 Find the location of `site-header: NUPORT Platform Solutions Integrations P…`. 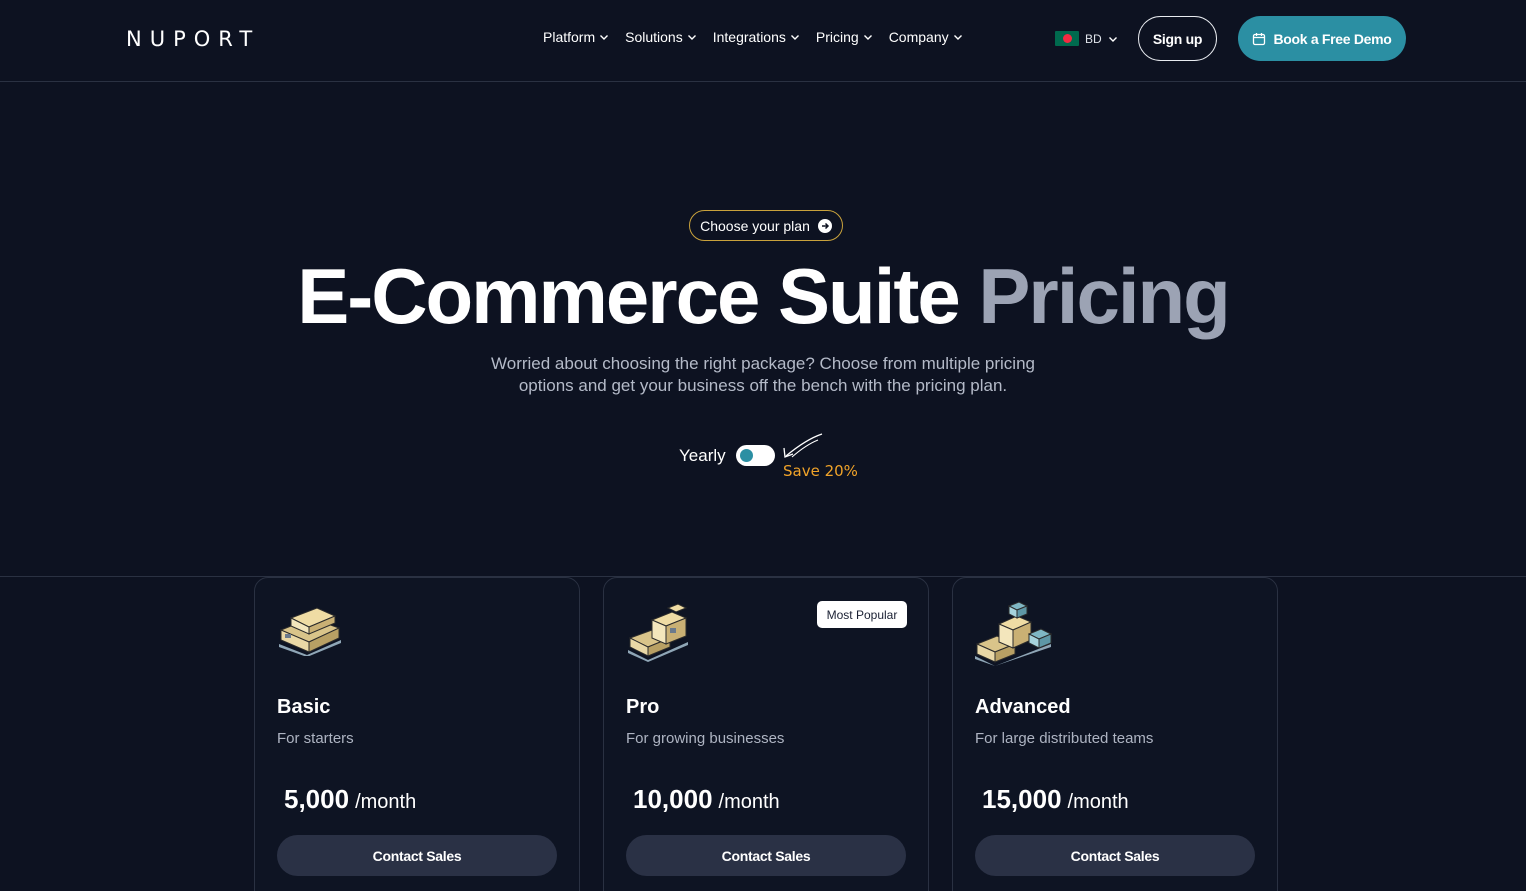

site-header: NUPORT Platform Solutions Integrations P… is located at coordinates (763, 41).